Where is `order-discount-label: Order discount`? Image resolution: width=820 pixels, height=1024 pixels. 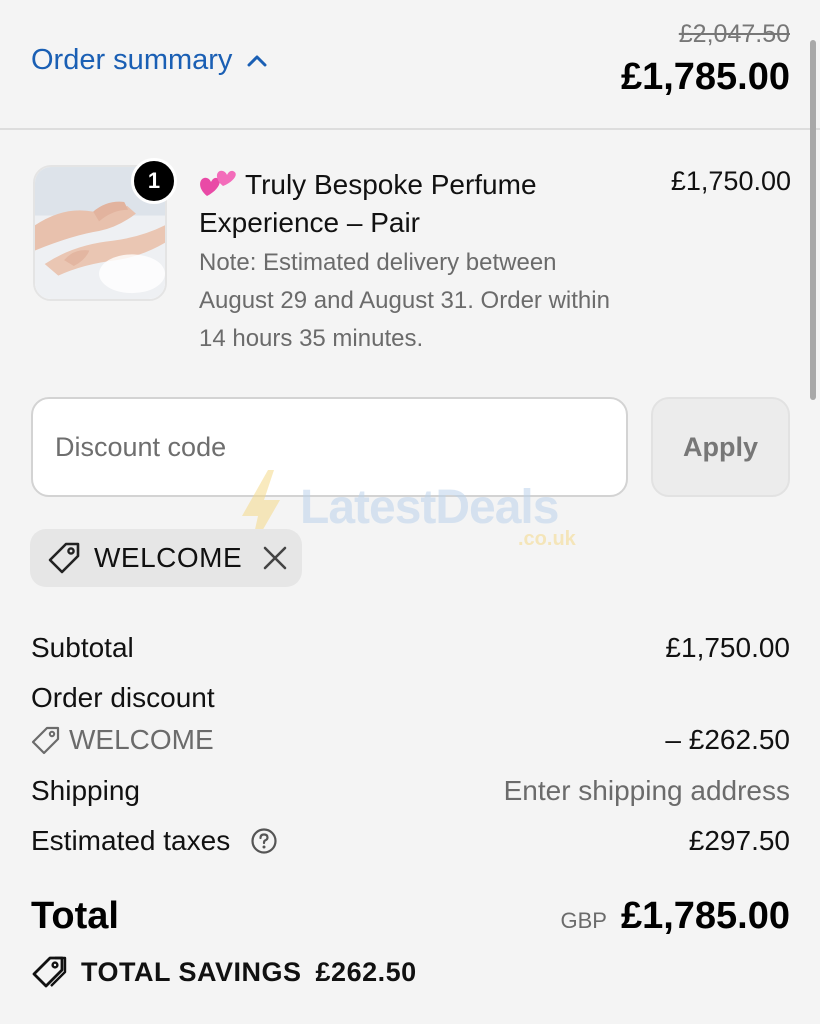 order-discount-label: Order discount is located at coordinates (123, 697).